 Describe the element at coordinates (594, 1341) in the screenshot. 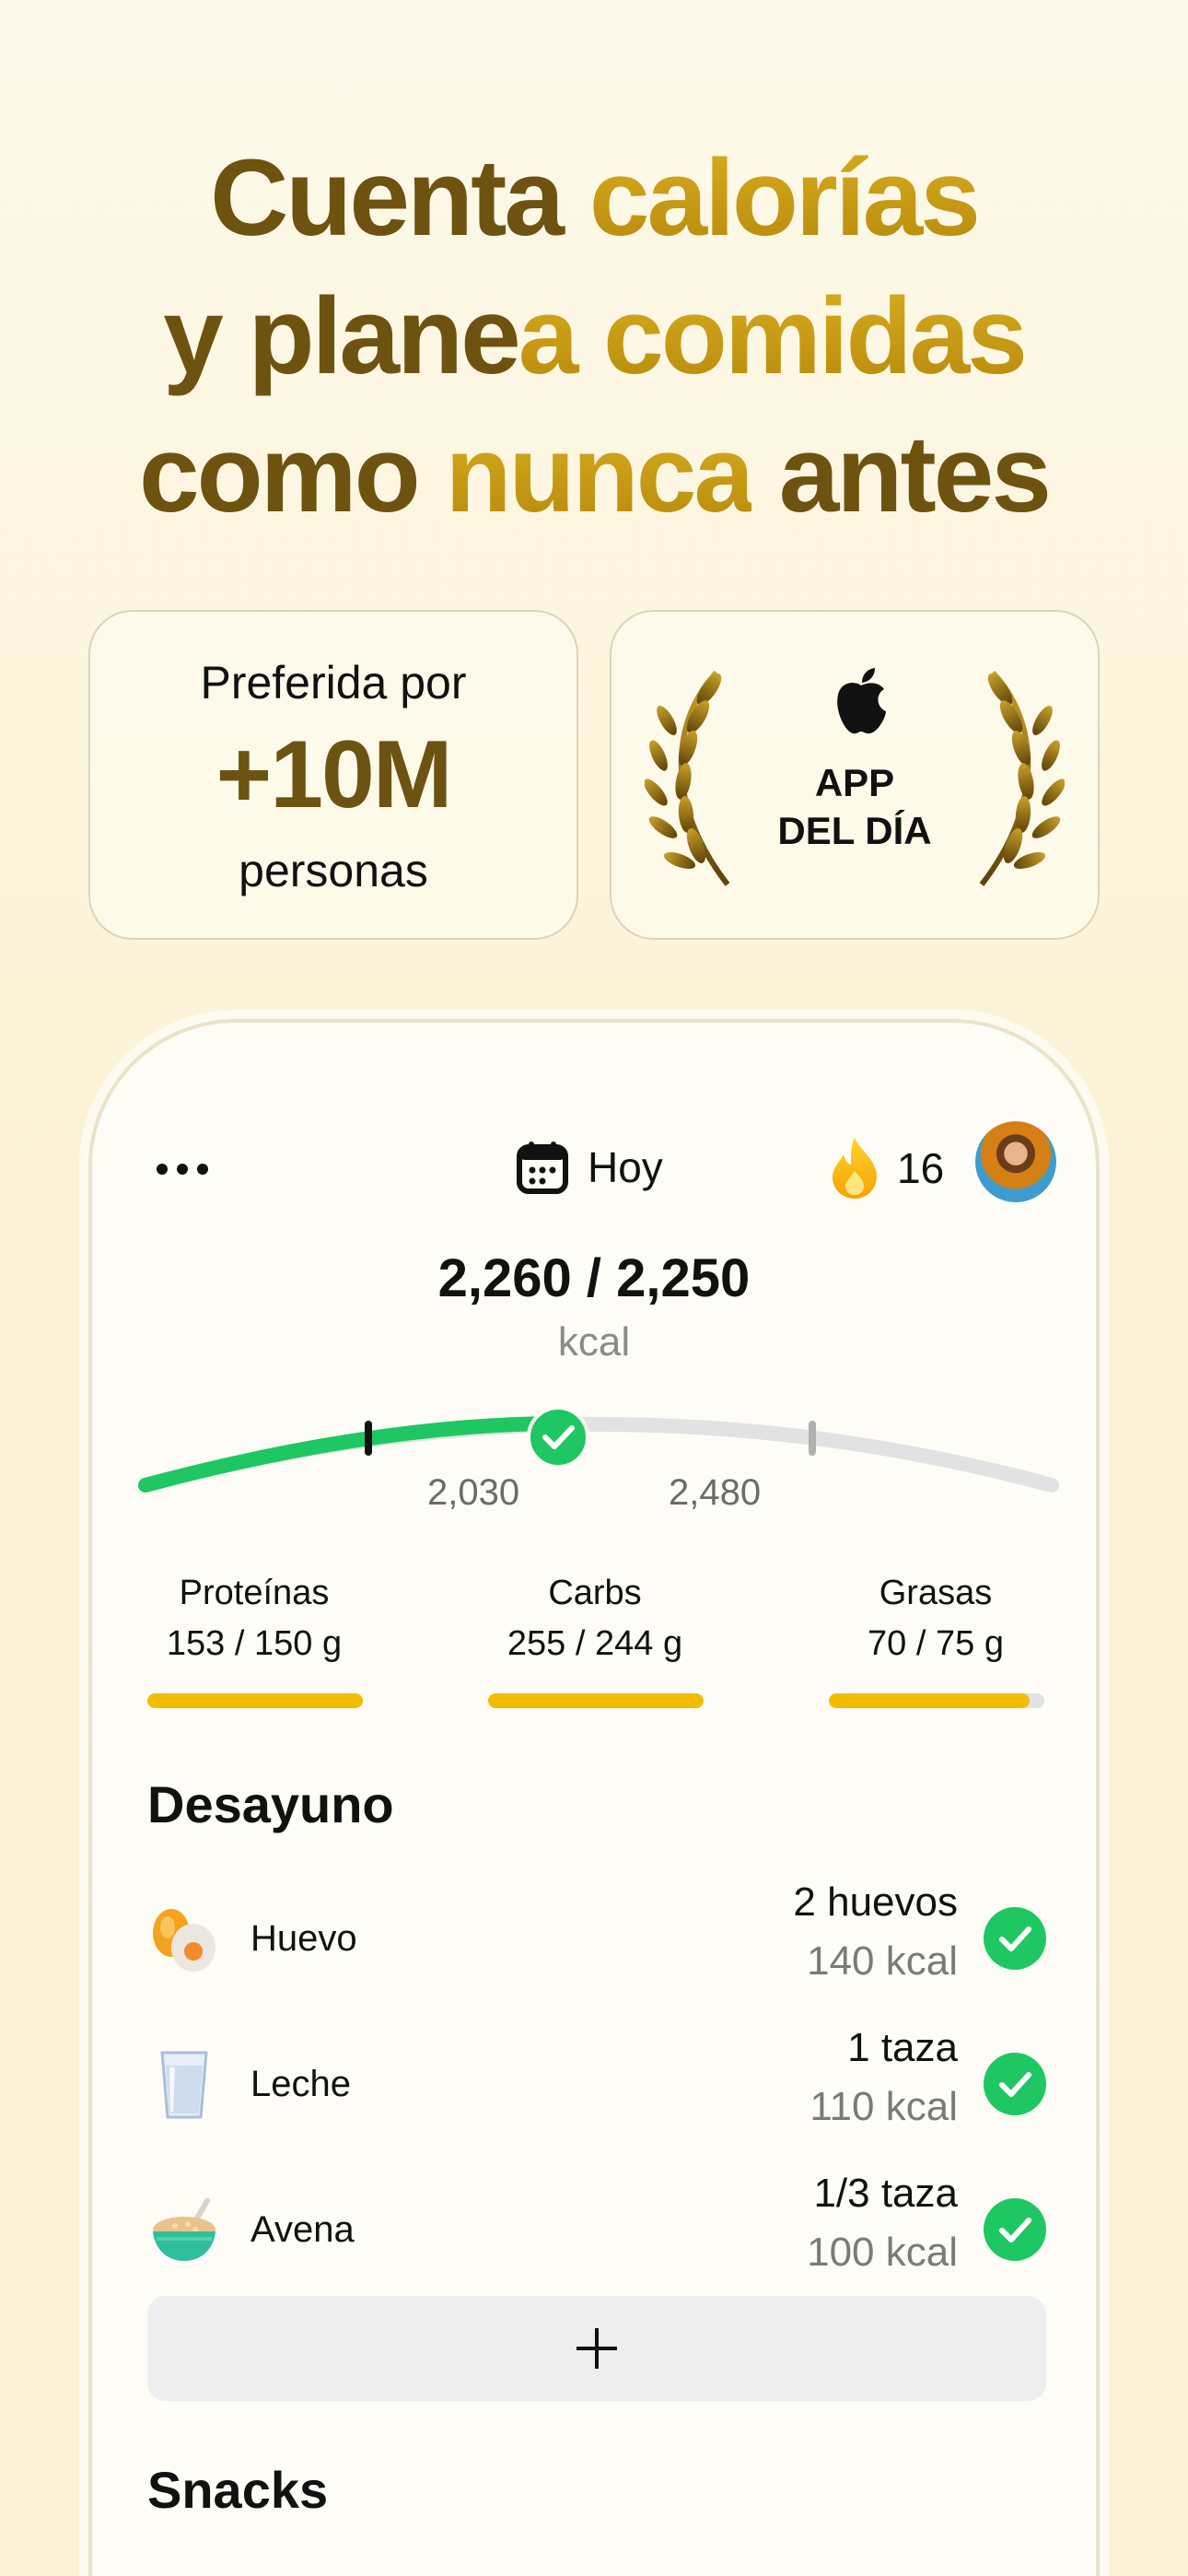

I see `calorie-unit: kcal` at that location.